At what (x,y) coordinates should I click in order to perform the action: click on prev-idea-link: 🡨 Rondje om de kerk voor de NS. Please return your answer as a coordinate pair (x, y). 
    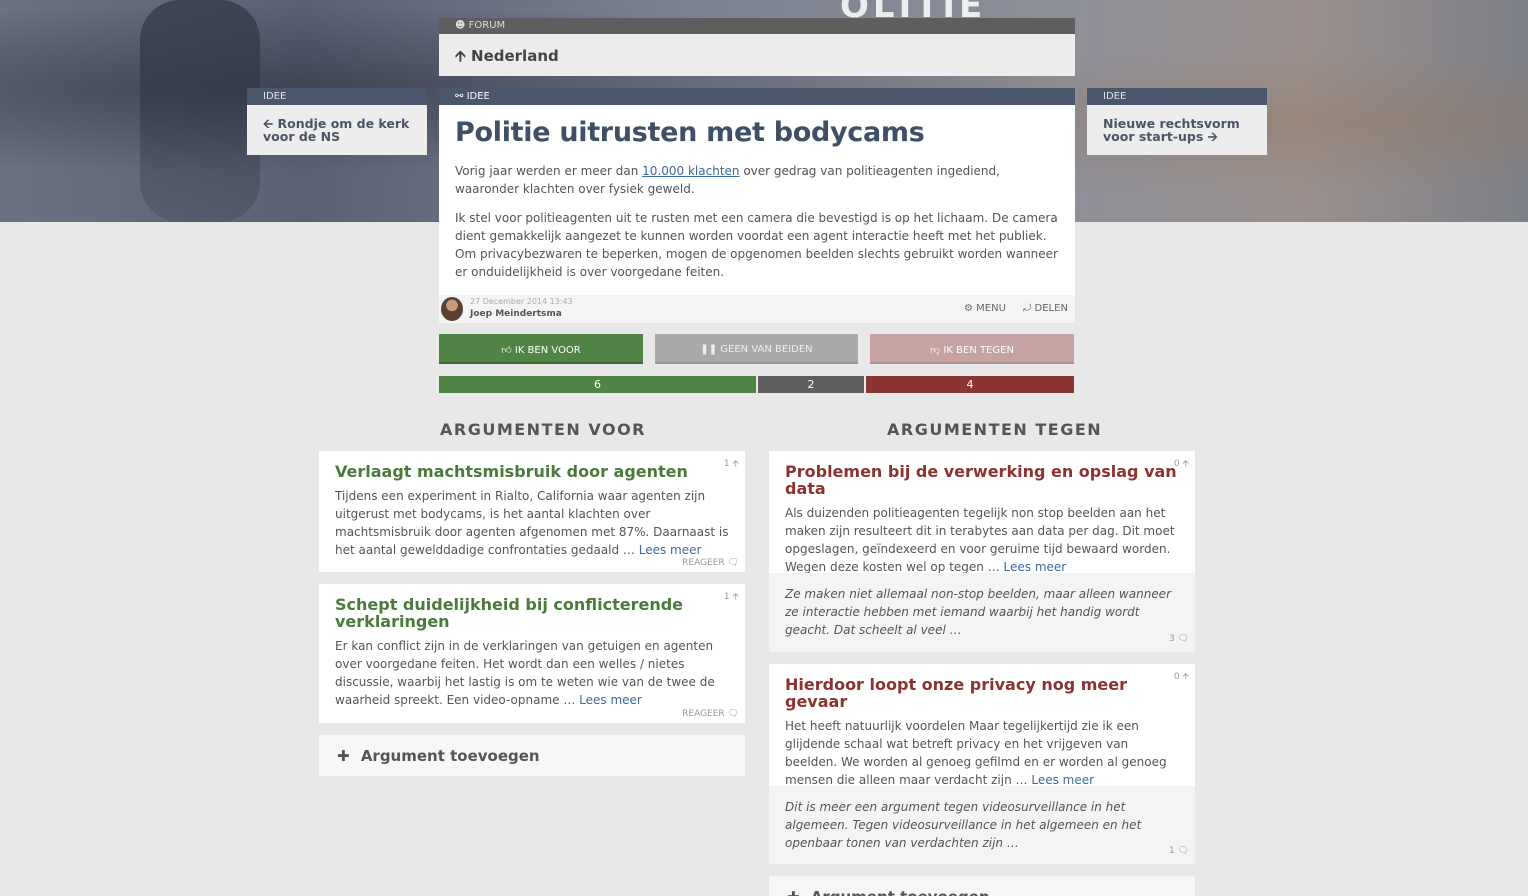
    Looking at the image, I should click on (337, 130).